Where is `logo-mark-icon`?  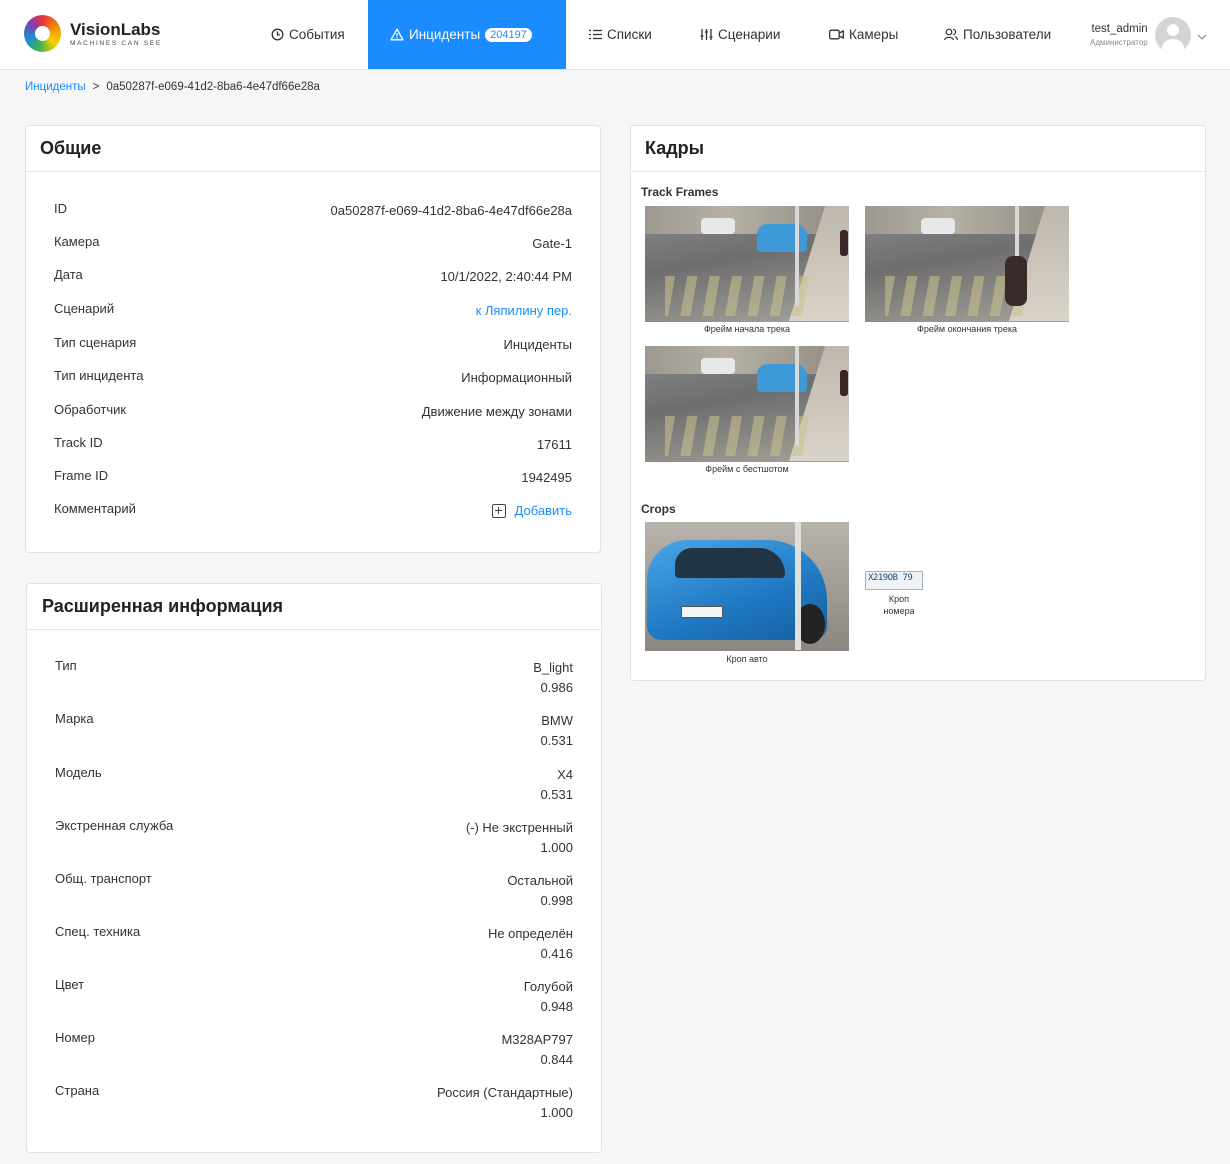
logo-mark-icon is located at coordinates (42, 33).